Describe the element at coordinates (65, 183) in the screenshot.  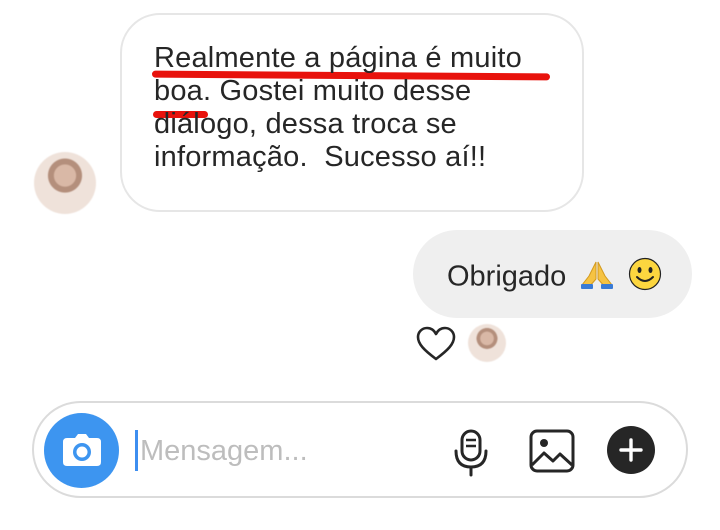
I see `sender-avatar` at that location.